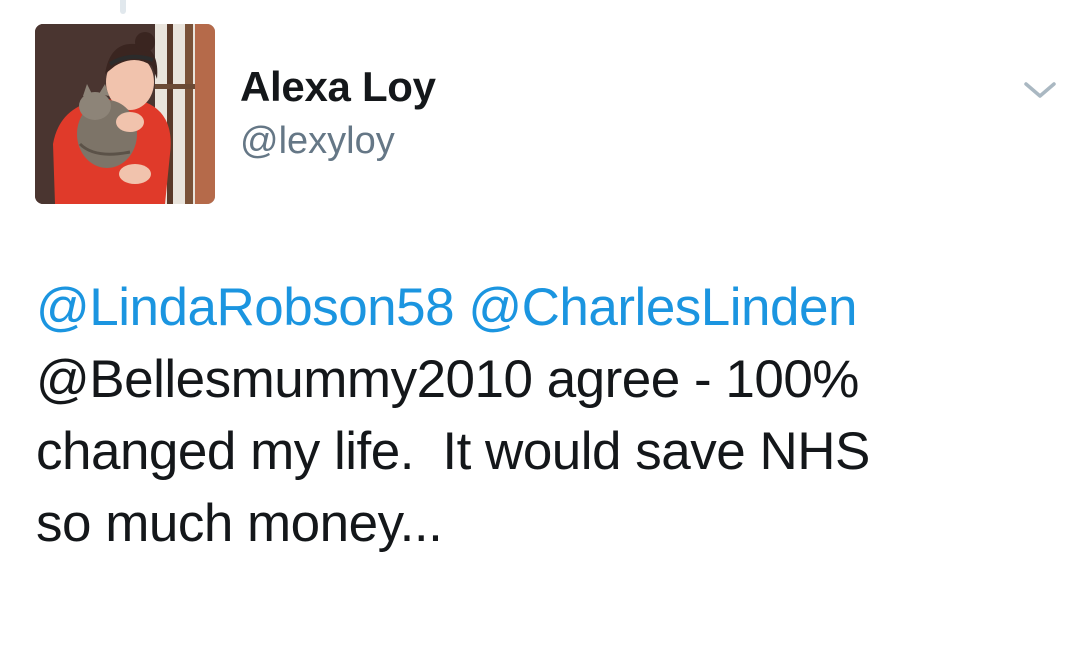 This screenshot has width=1080, height=655. What do you see at coordinates (662, 307) in the screenshot?
I see `mention-link: @CharlesLinden` at bounding box center [662, 307].